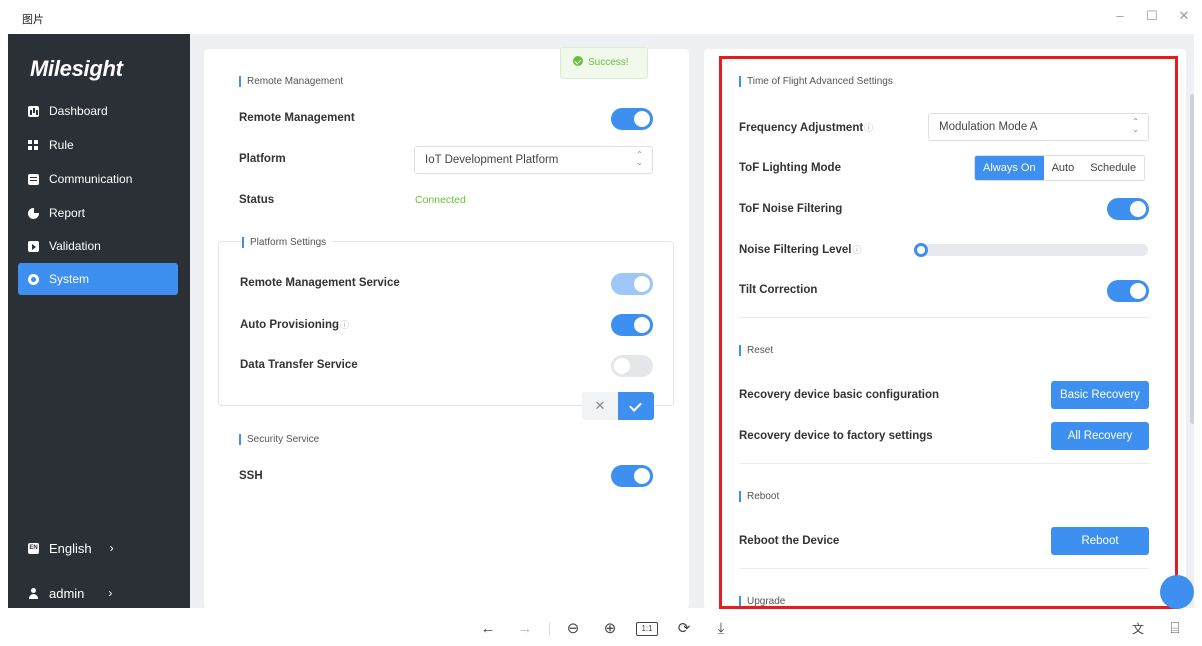  Describe the element at coordinates (76, 68) in the screenshot. I see `milesight-logo: Milesight` at that location.